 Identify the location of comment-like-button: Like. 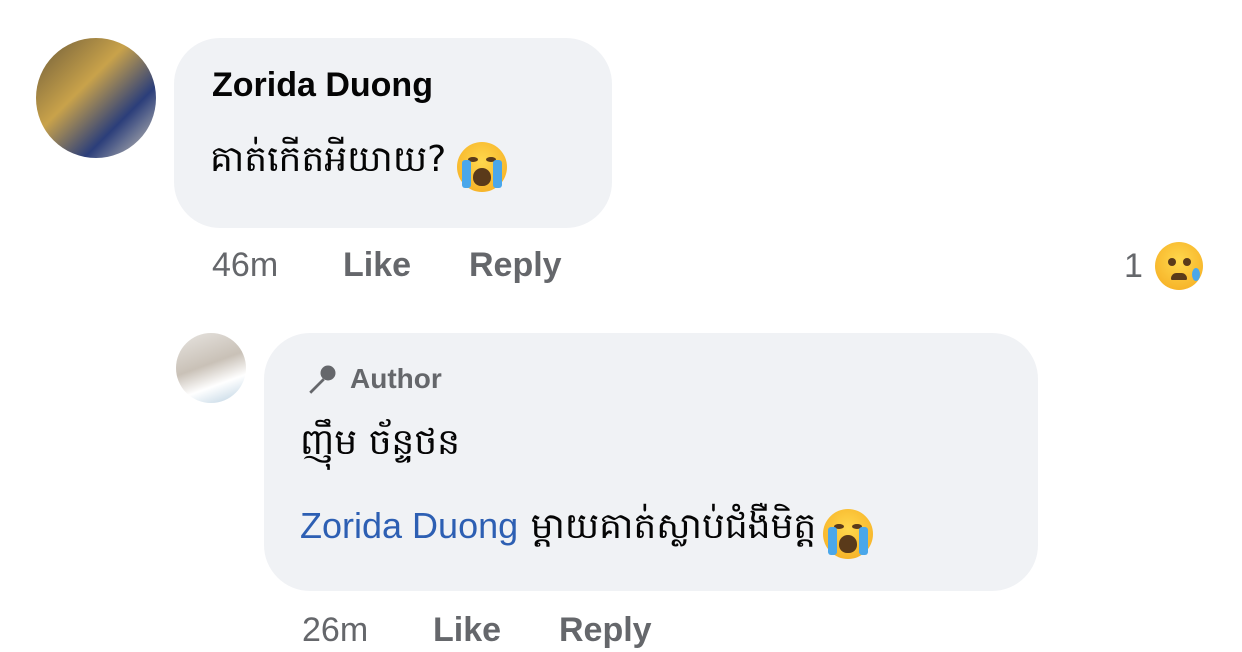
(377, 265).